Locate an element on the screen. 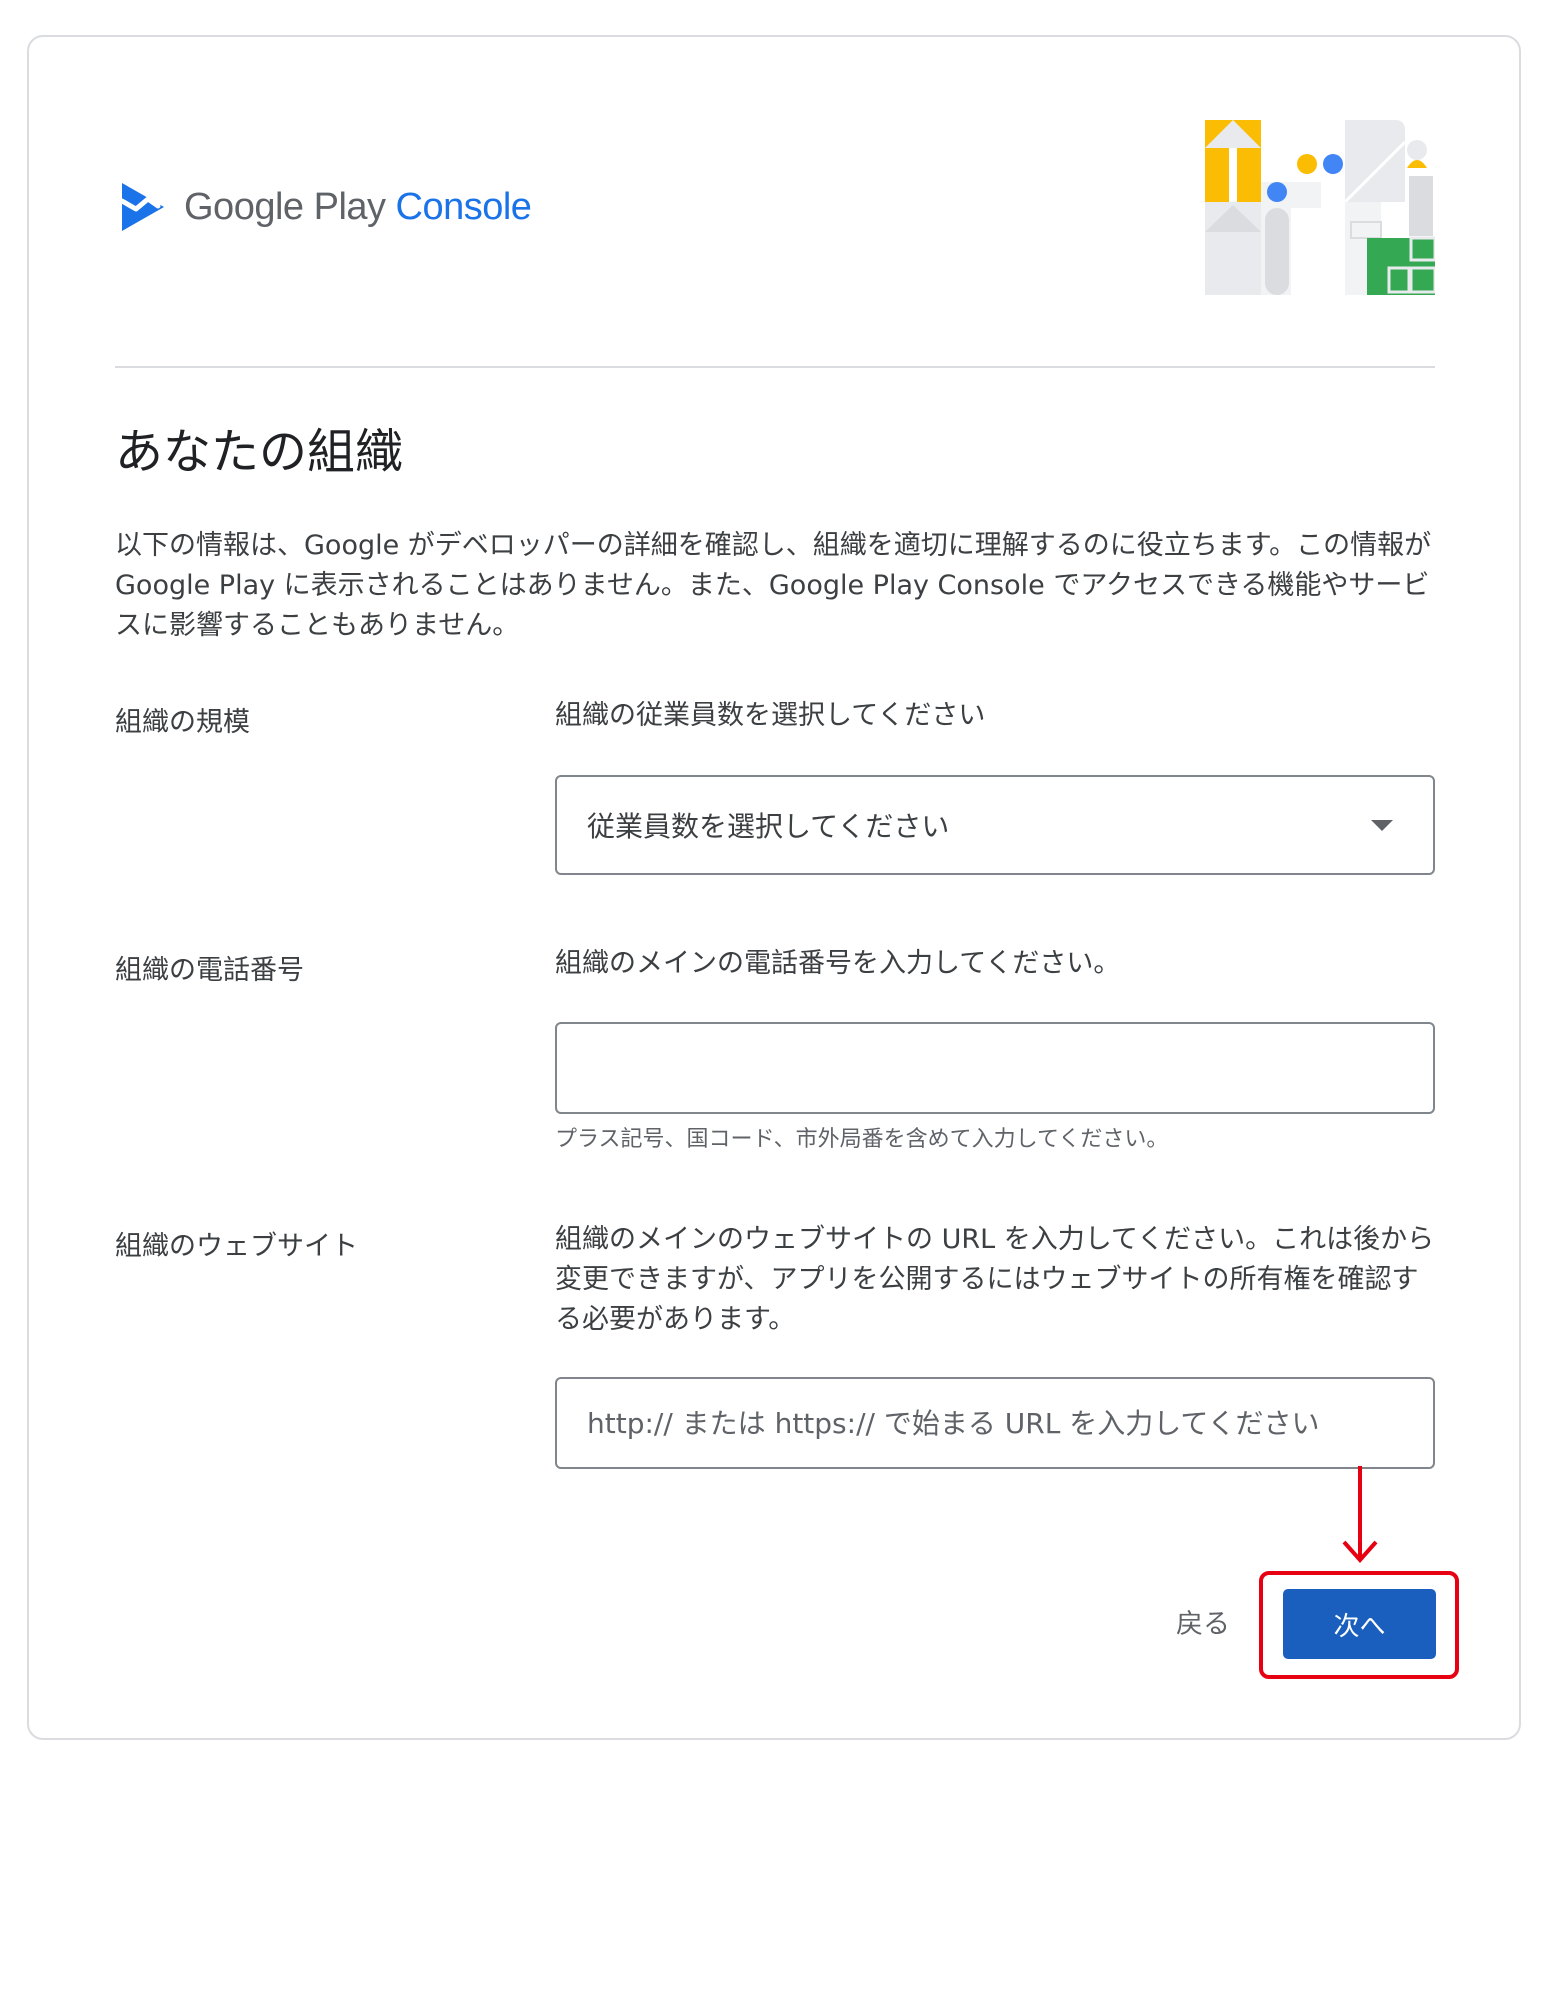 Image resolution: width=1550 pixels, height=1991 pixels. google-play-console-logo: Google Play Console is located at coordinates (325, 207).